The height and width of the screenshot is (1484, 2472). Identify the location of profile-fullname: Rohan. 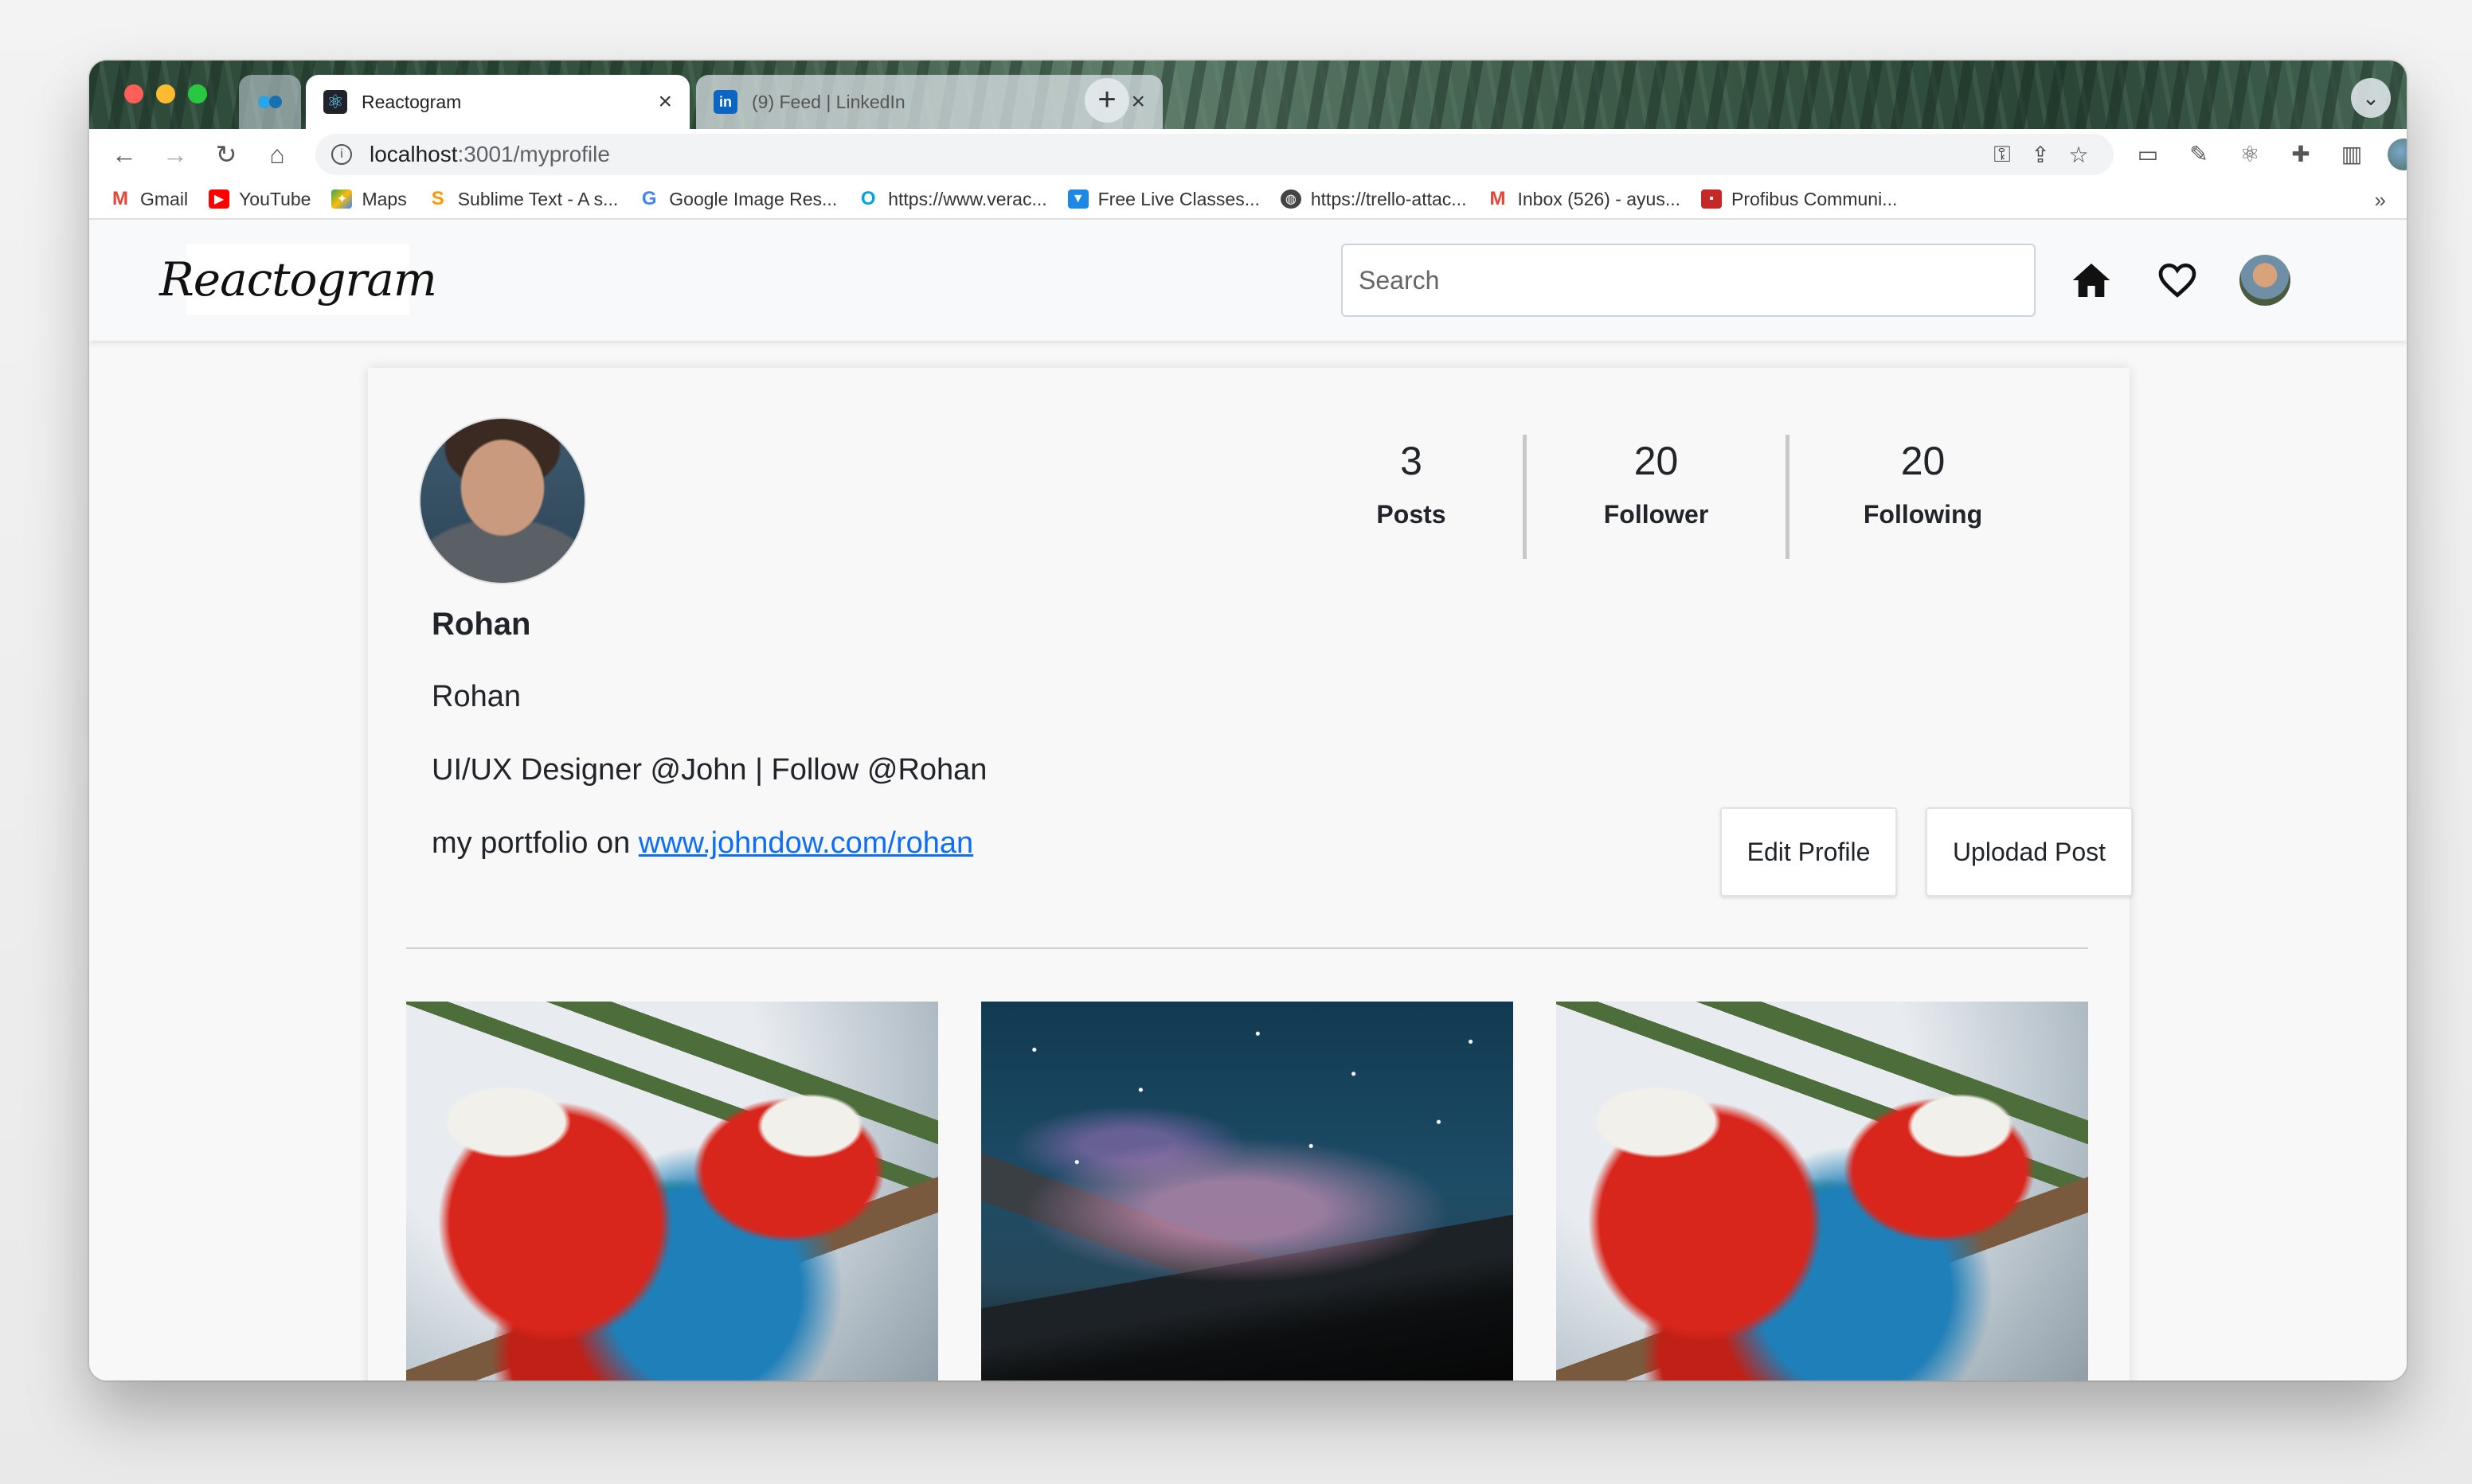
(476, 696).